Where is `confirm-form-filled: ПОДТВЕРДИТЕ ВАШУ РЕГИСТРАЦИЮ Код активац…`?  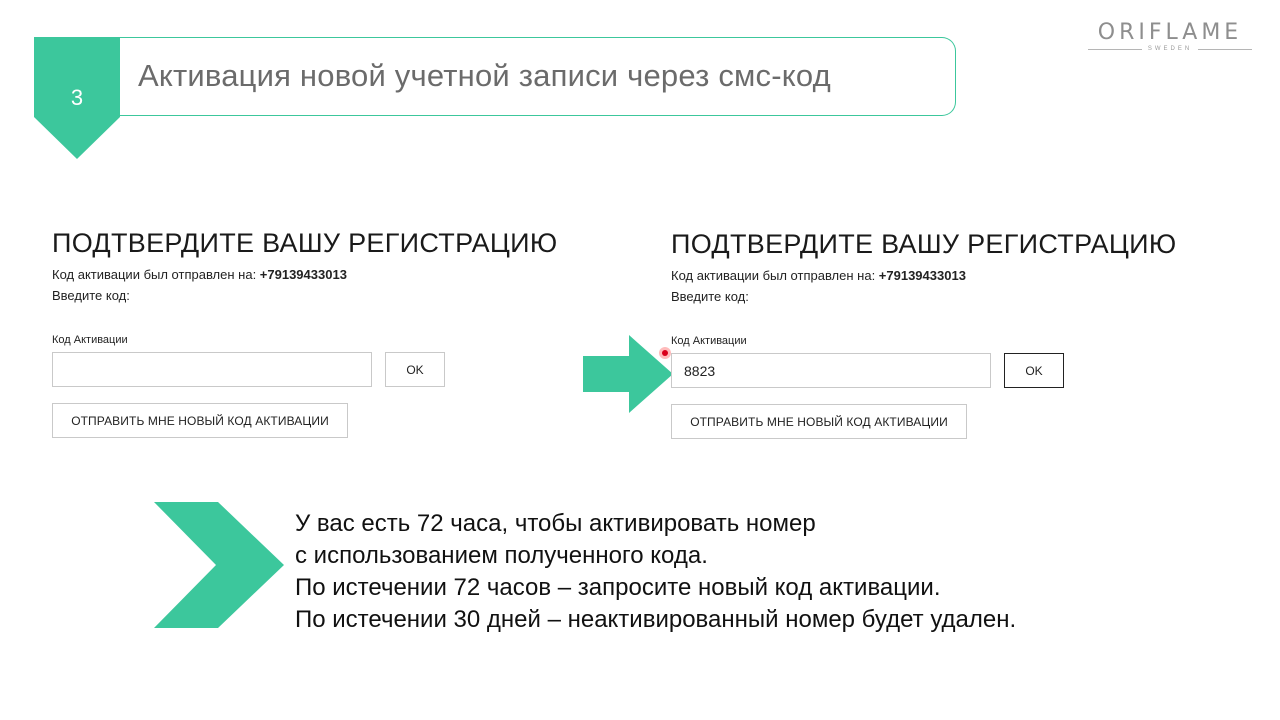
confirm-form-filled: ПОДТВЕРДИТЕ ВАШУ РЕГИСТРАЦИЮ Код активац… is located at coordinates (941, 334).